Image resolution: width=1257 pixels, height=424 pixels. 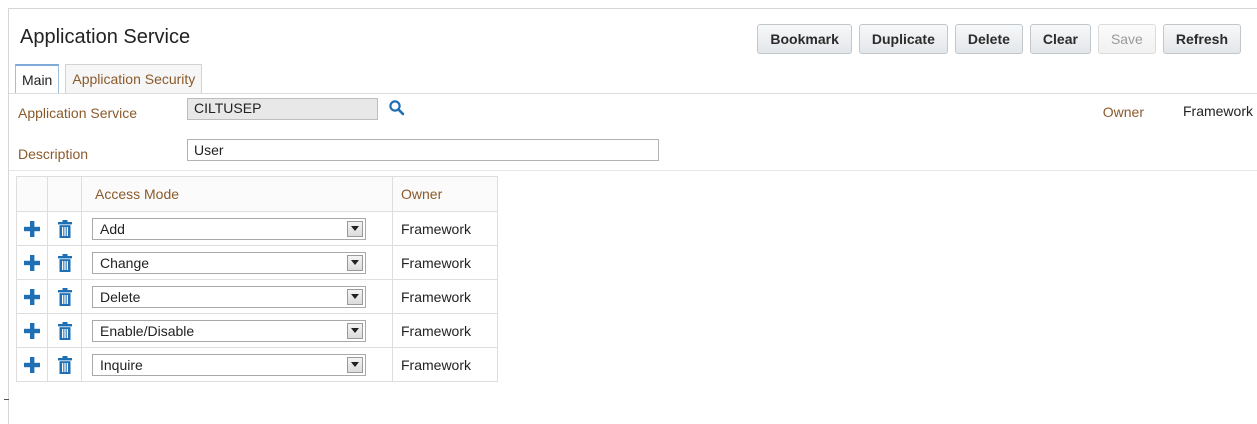 I want to click on access-mode-select: Inquire, so click(x=229, y=364).